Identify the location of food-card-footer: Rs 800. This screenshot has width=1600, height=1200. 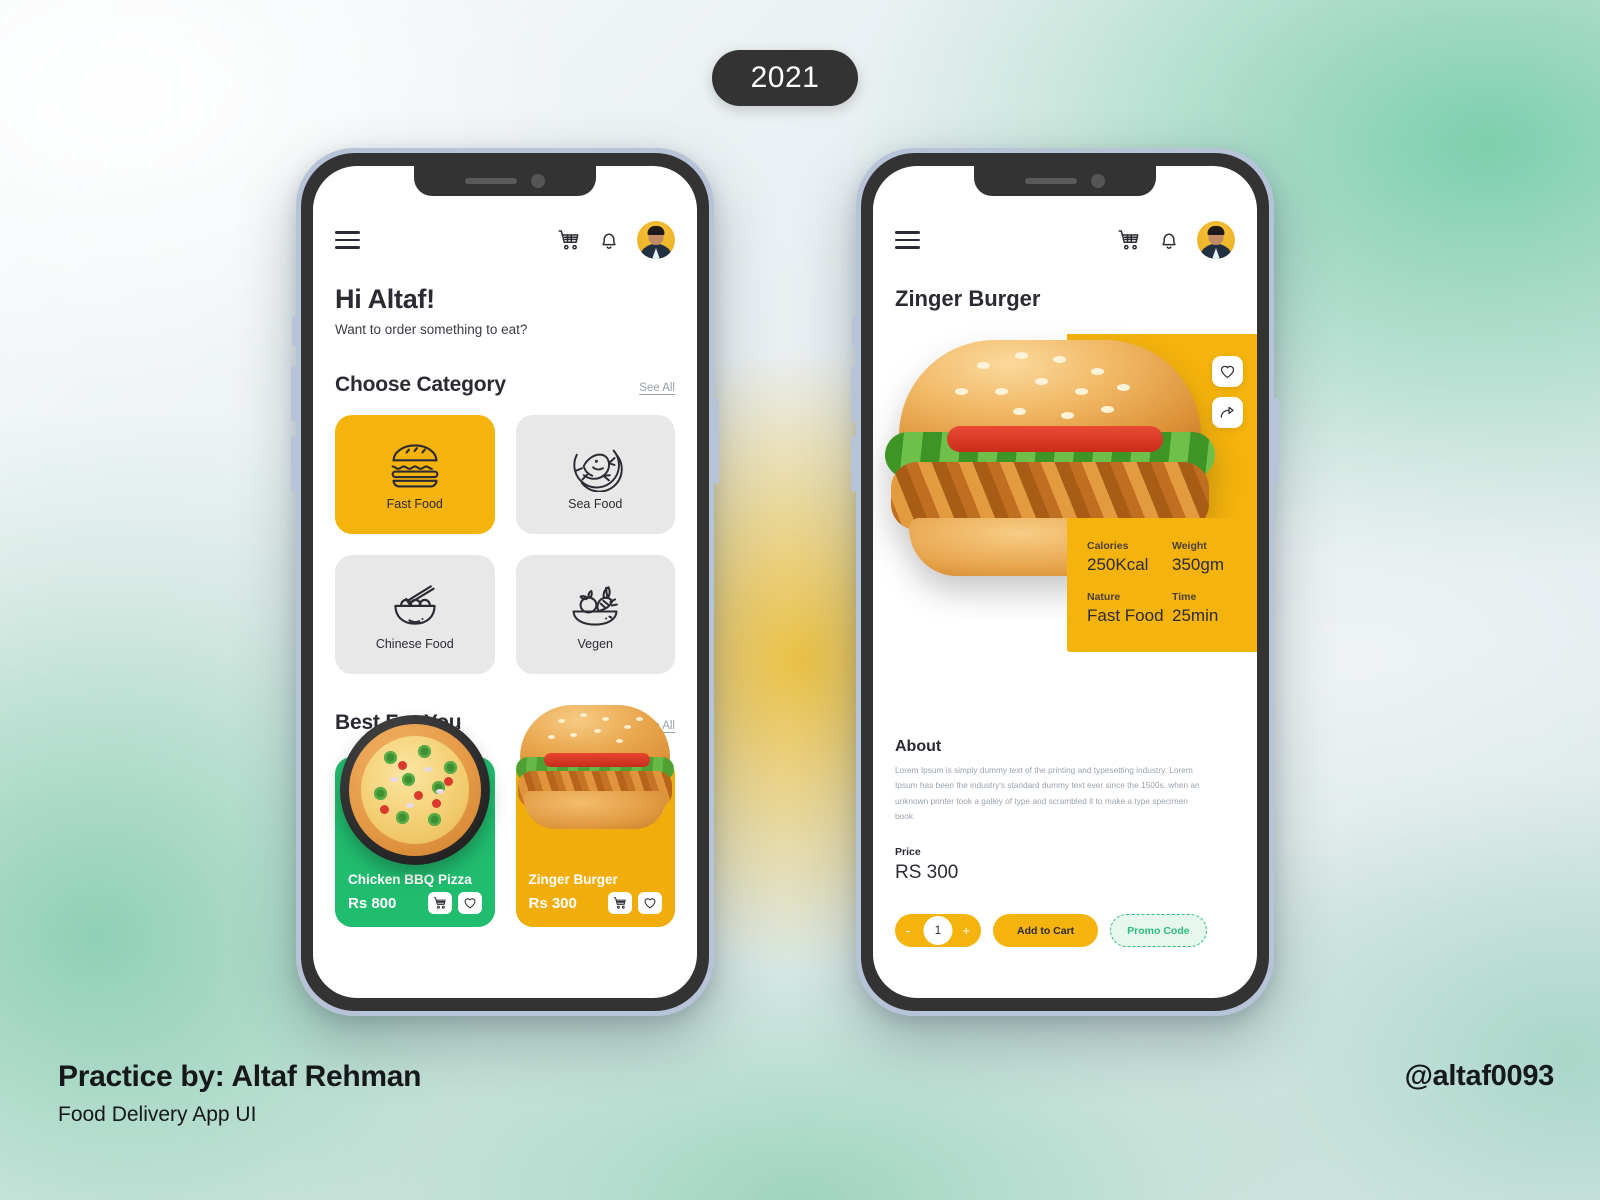
(415, 903).